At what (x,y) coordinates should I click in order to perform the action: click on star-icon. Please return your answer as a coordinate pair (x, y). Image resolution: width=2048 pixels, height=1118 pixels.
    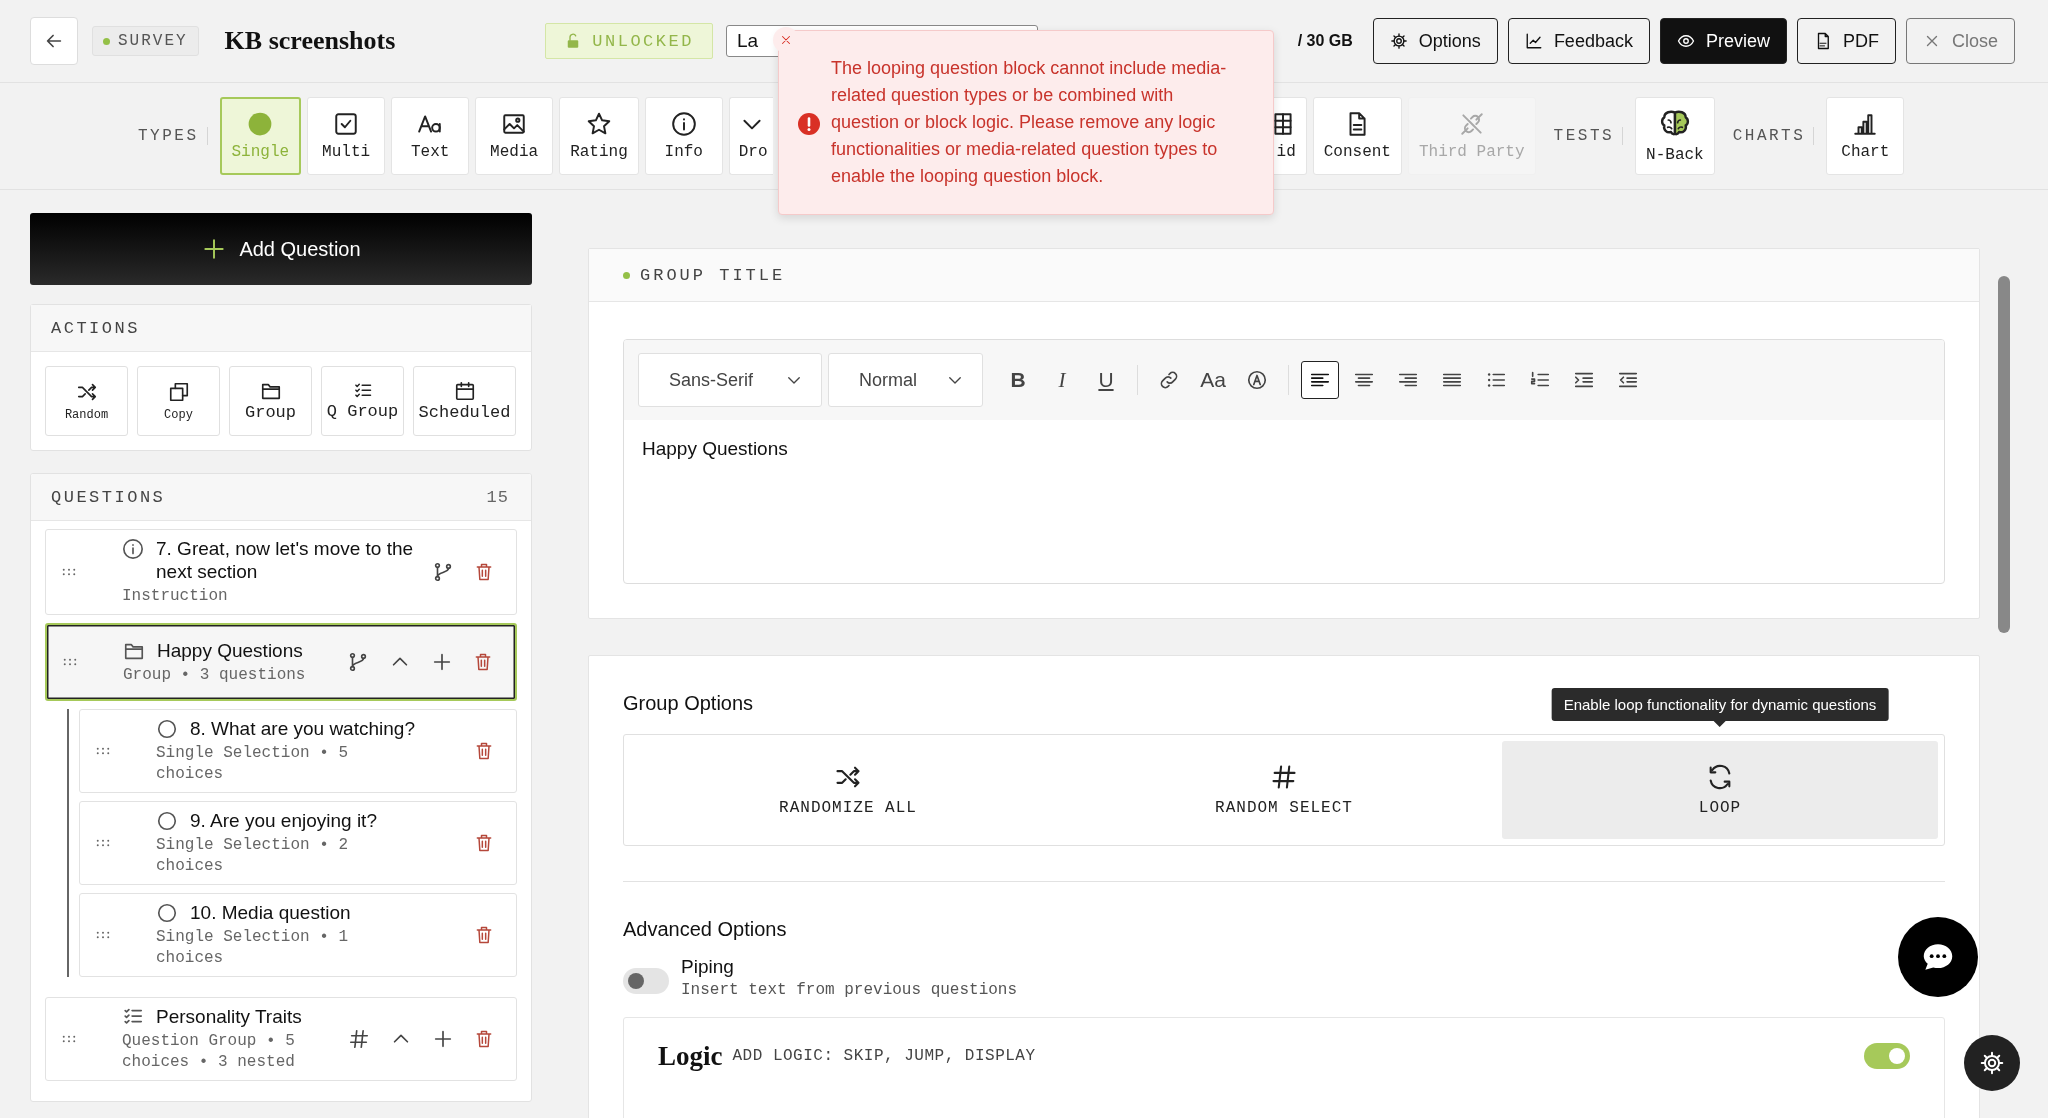
    Looking at the image, I should click on (598, 124).